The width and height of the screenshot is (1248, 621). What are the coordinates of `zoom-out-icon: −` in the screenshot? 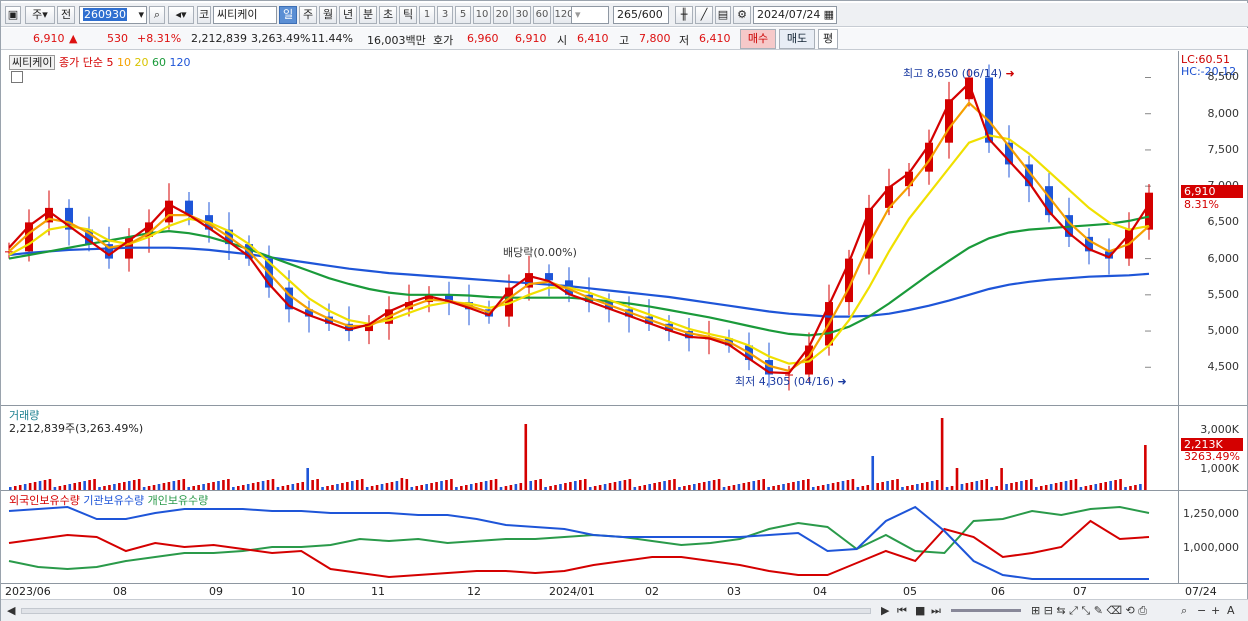 It's located at (1201, 610).